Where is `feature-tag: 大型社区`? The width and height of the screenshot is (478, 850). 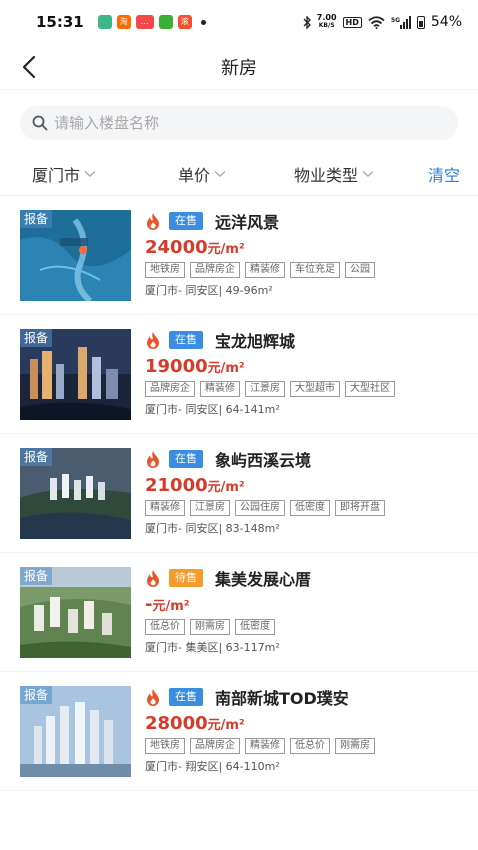
feature-tag: 大型社区 is located at coordinates (370, 389).